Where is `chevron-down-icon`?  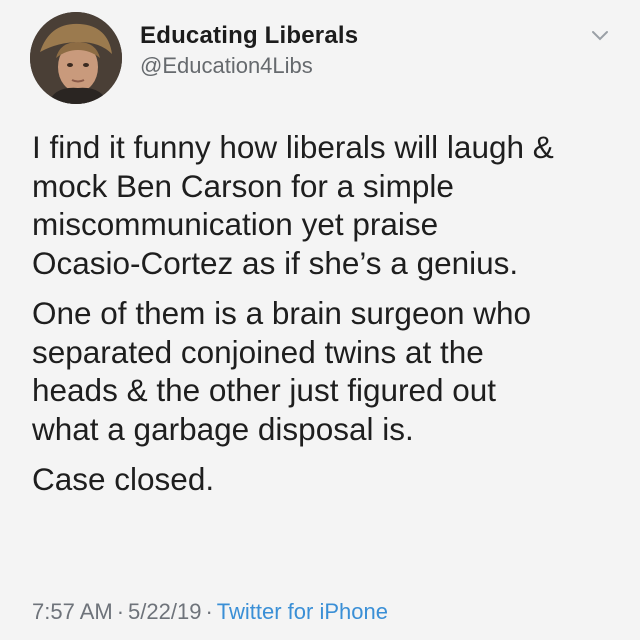
chevron-down-icon is located at coordinates (600, 36).